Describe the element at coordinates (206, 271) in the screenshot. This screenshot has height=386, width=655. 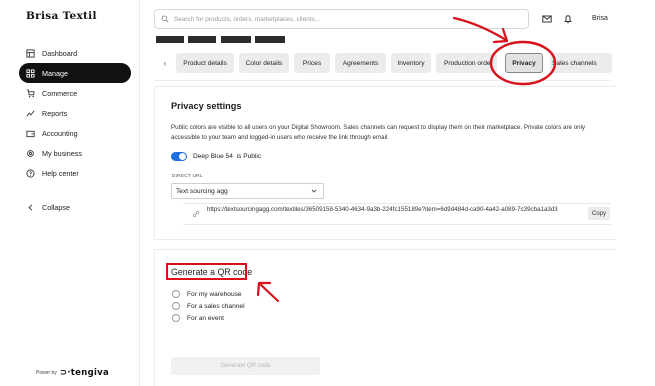
I see `annotation-highlight-box` at that location.